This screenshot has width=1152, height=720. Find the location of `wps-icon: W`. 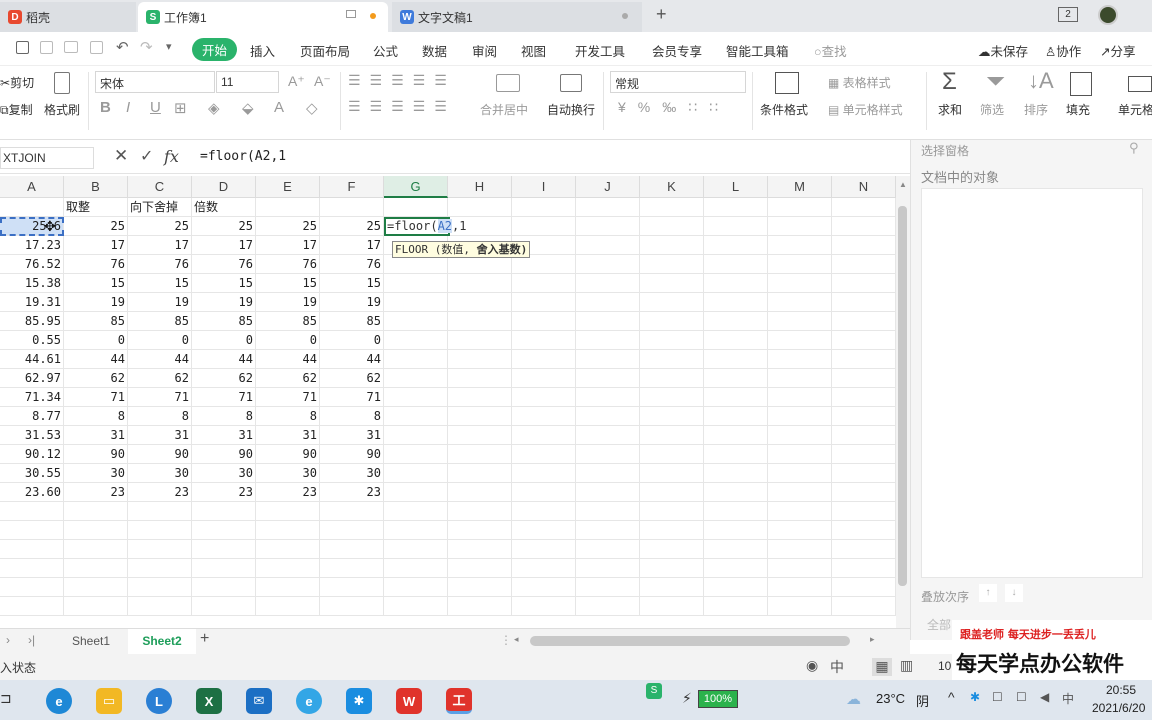

wps-icon: W is located at coordinates (409, 701).